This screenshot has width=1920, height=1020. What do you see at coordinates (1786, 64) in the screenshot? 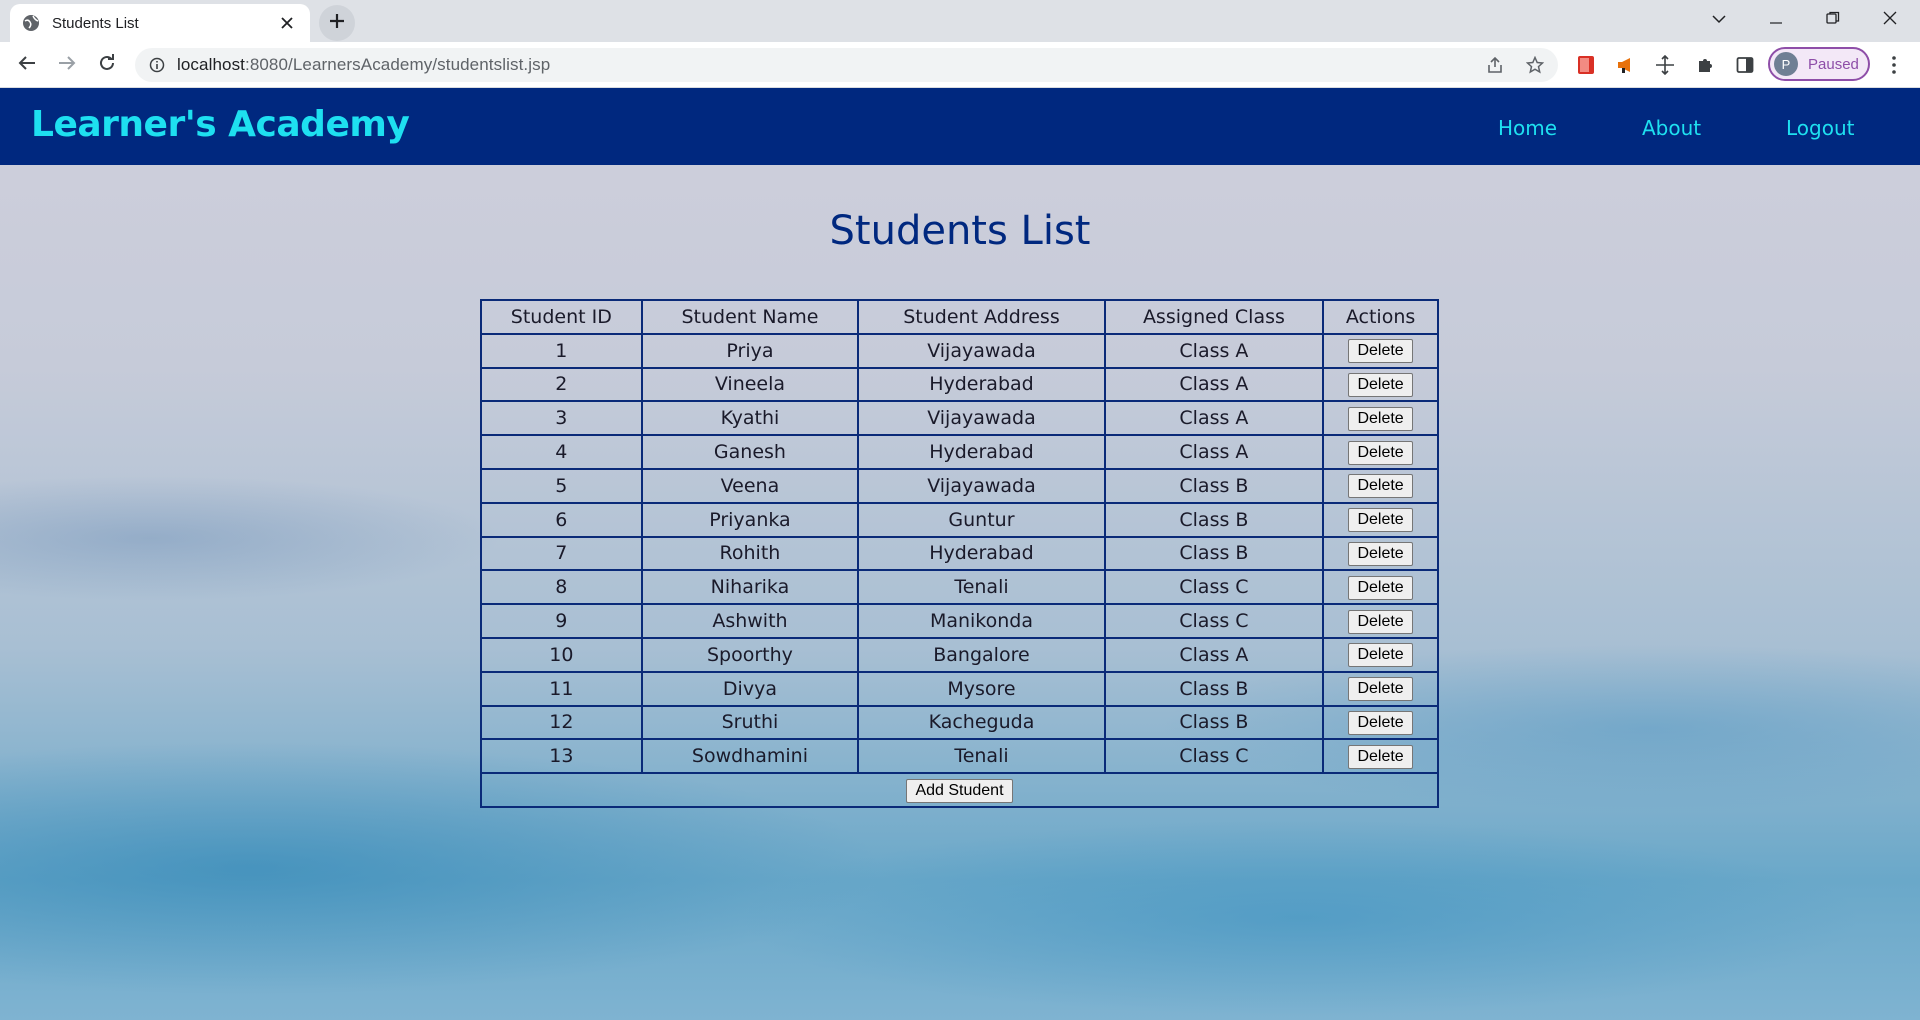
I see `avatar: P` at bounding box center [1786, 64].